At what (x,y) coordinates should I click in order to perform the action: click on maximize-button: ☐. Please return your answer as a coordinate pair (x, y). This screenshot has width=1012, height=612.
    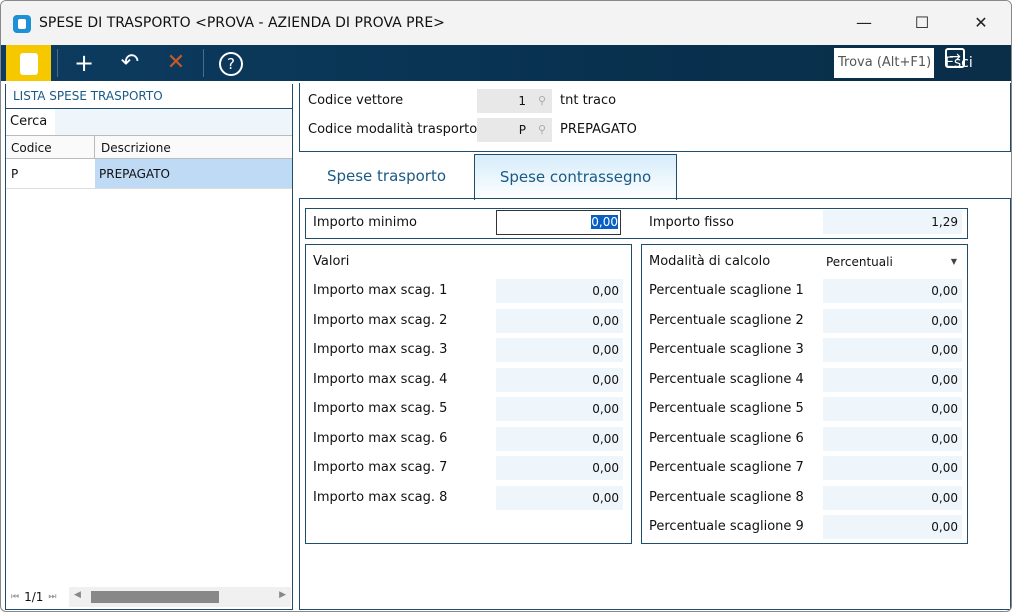
    Looking at the image, I should click on (922, 23).